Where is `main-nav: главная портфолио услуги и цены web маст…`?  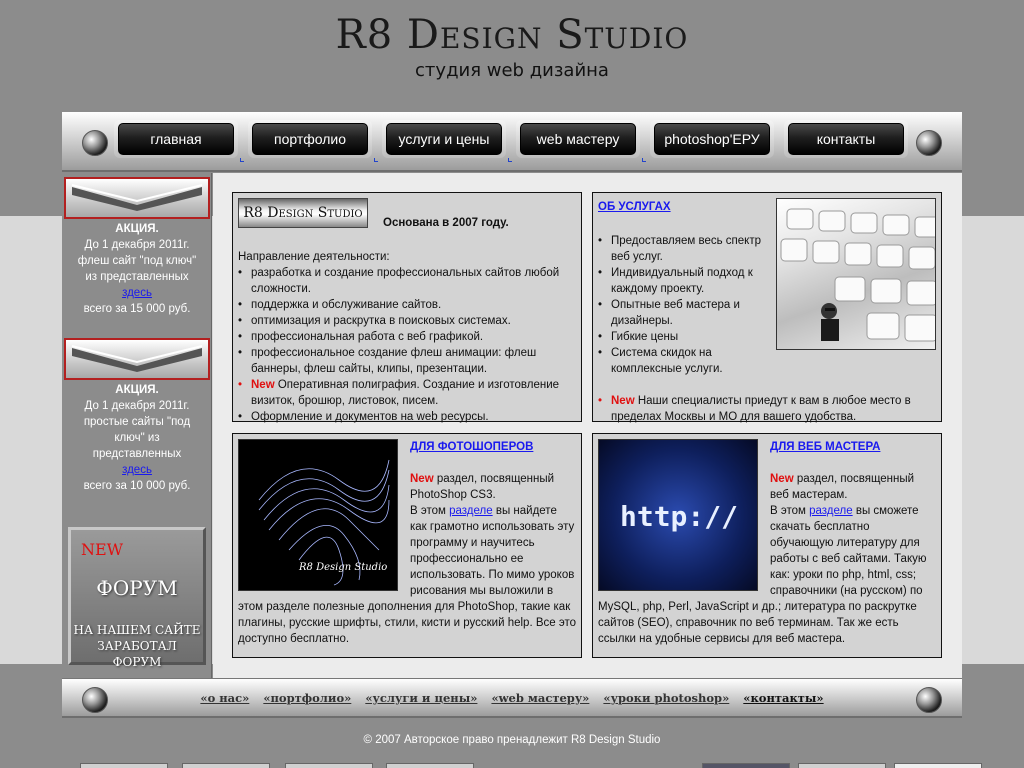 main-nav: главная портфолио услуги и цены web маст… is located at coordinates (512, 142).